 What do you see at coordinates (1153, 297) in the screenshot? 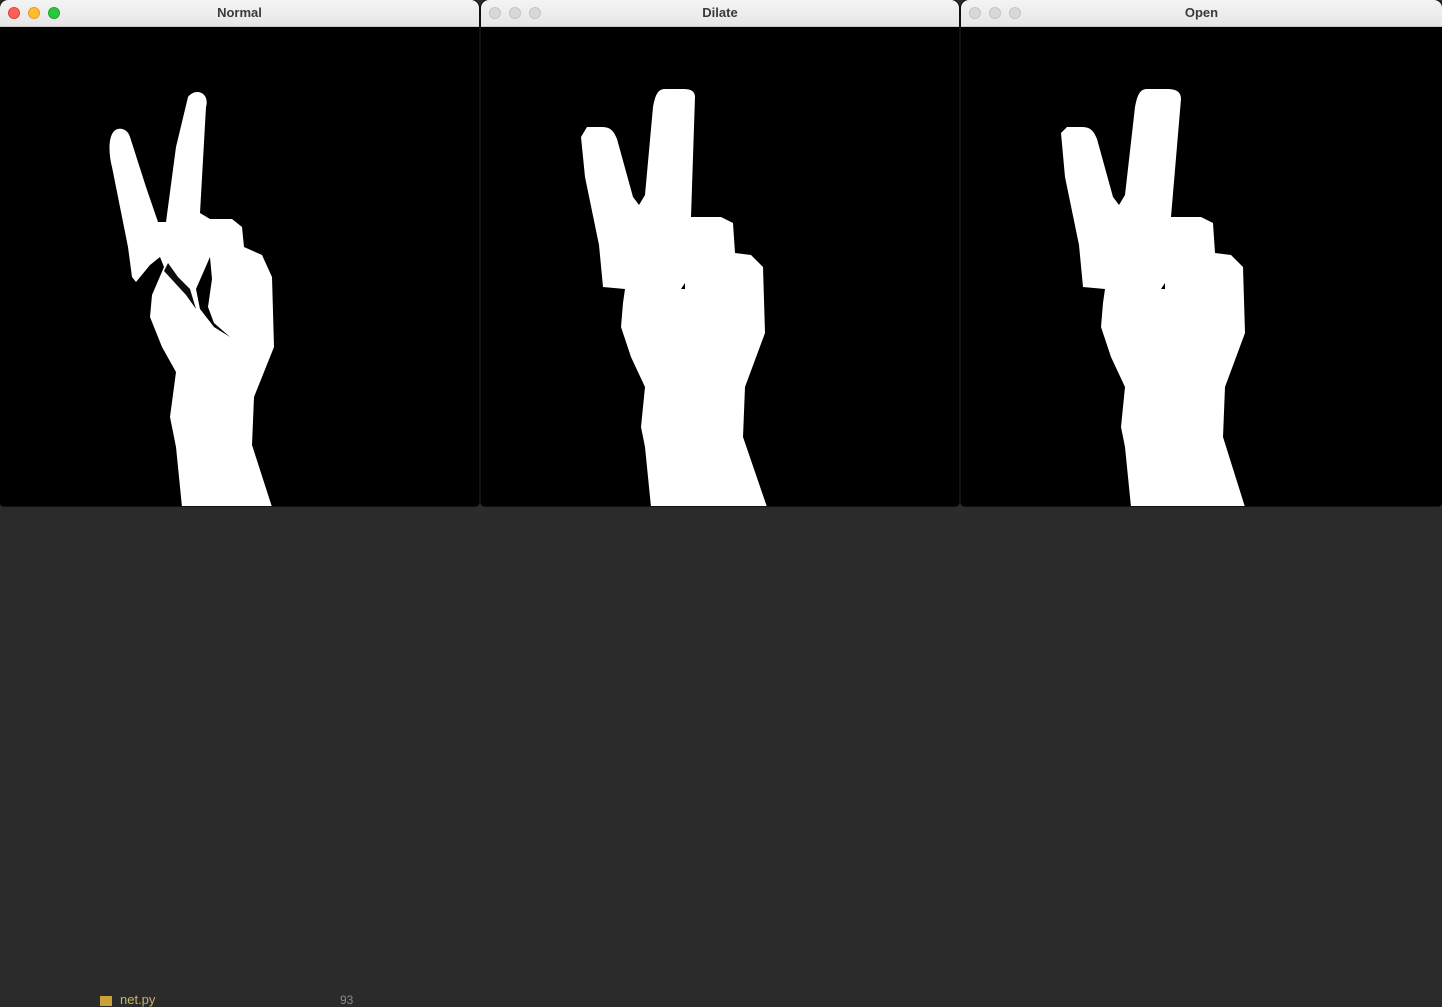
I see `hand-mask-open` at bounding box center [1153, 297].